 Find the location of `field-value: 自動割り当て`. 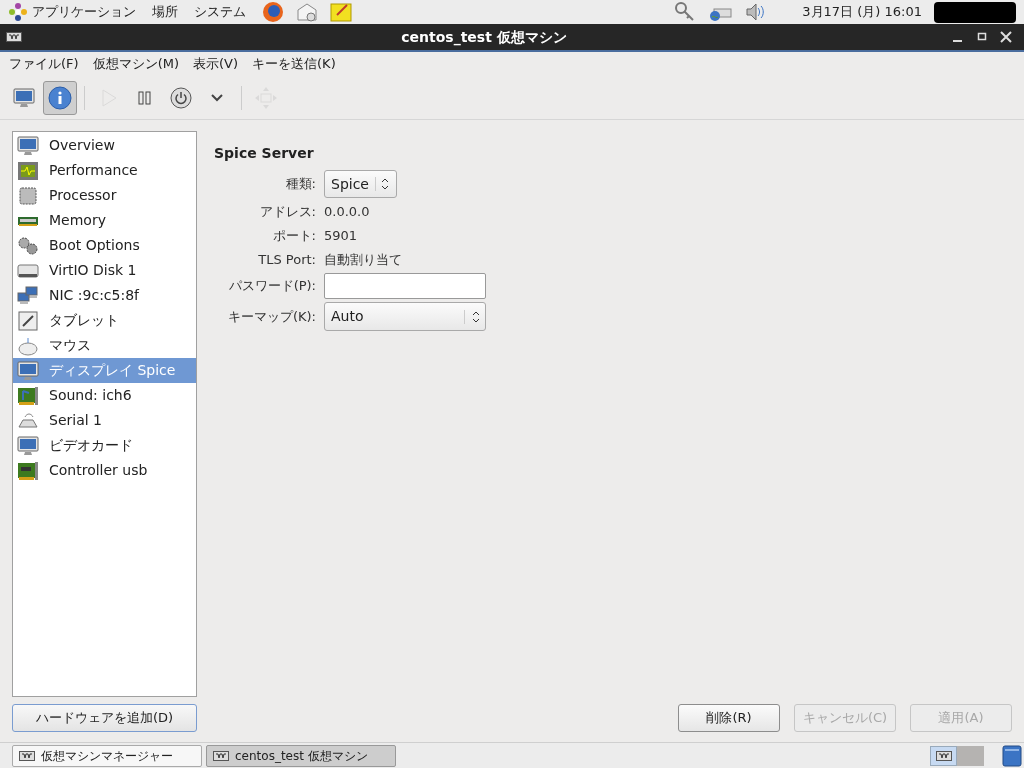

field-value: 自動割り当て is located at coordinates (363, 259).